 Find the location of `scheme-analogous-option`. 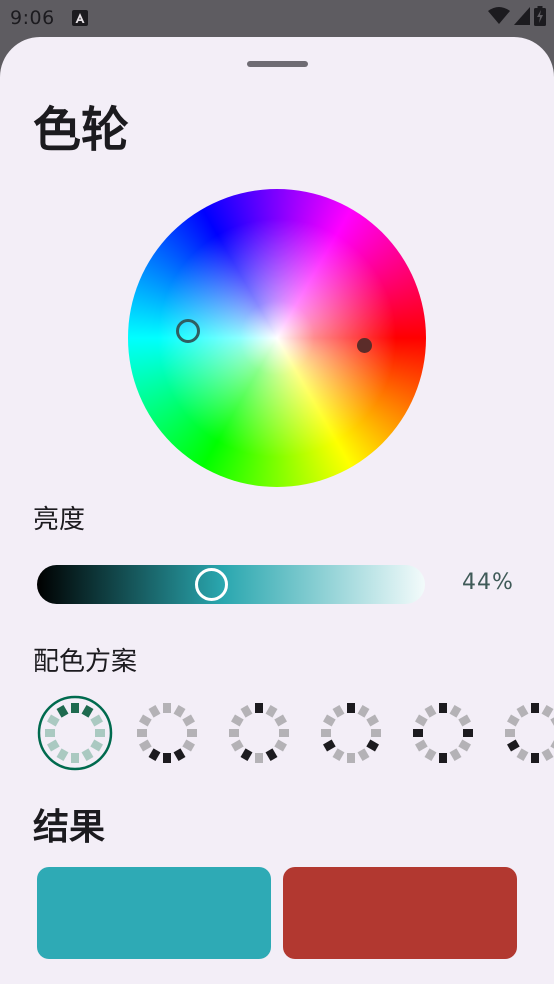

scheme-analogous-option is located at coordinates (75, 733).